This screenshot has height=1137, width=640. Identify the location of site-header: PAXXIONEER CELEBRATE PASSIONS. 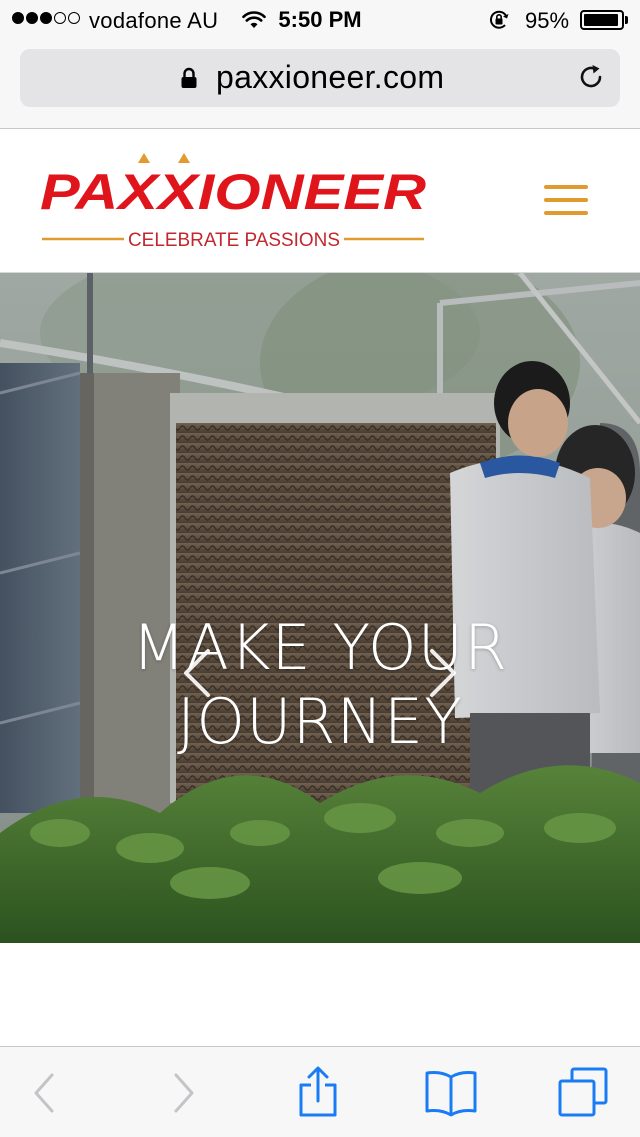
(320, 201).